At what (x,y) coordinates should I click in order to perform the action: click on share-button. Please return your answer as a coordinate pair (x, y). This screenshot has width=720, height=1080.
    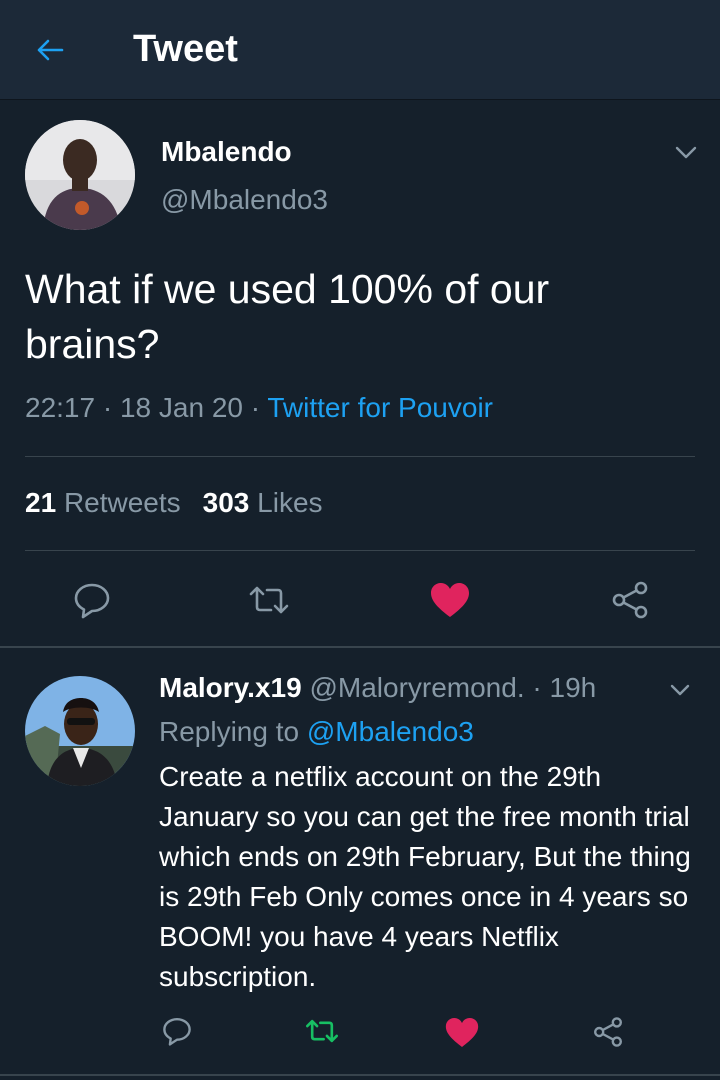
    Looking at the image, I should click on (630, 600).